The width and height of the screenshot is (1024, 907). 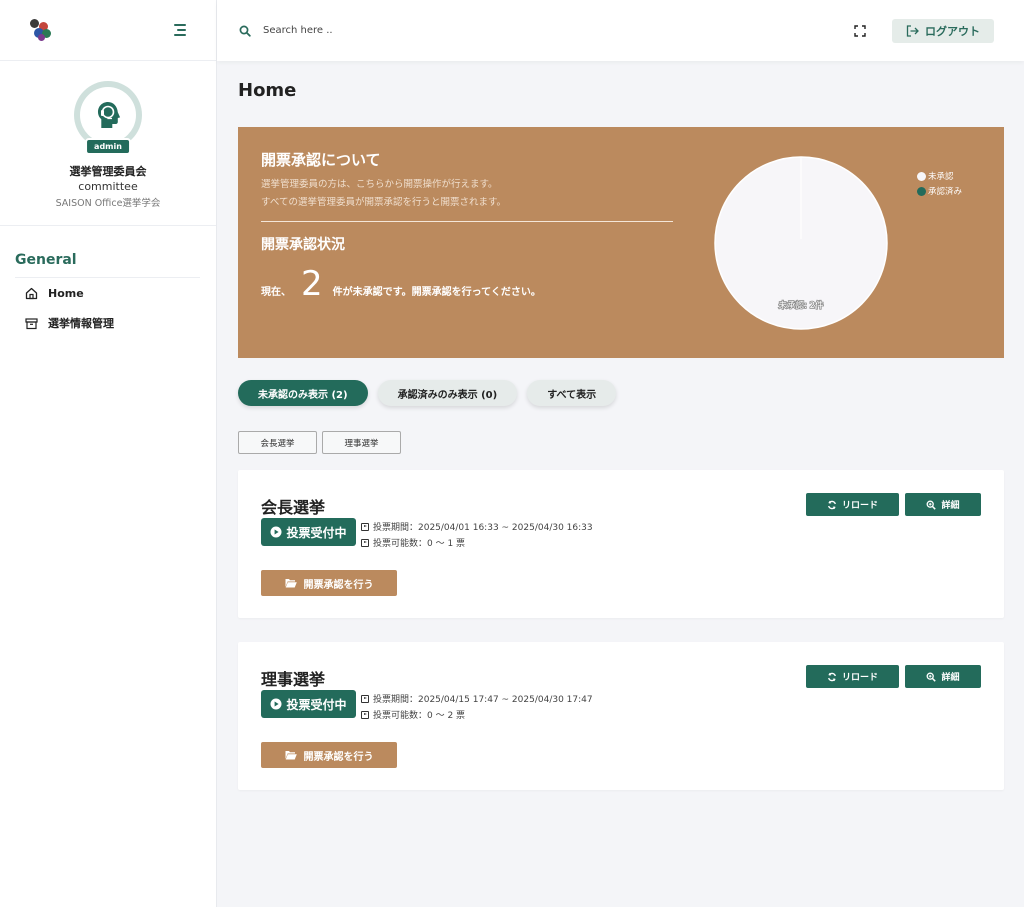 I want to click on legend-label: 未承認, so click(x=941, y=177).